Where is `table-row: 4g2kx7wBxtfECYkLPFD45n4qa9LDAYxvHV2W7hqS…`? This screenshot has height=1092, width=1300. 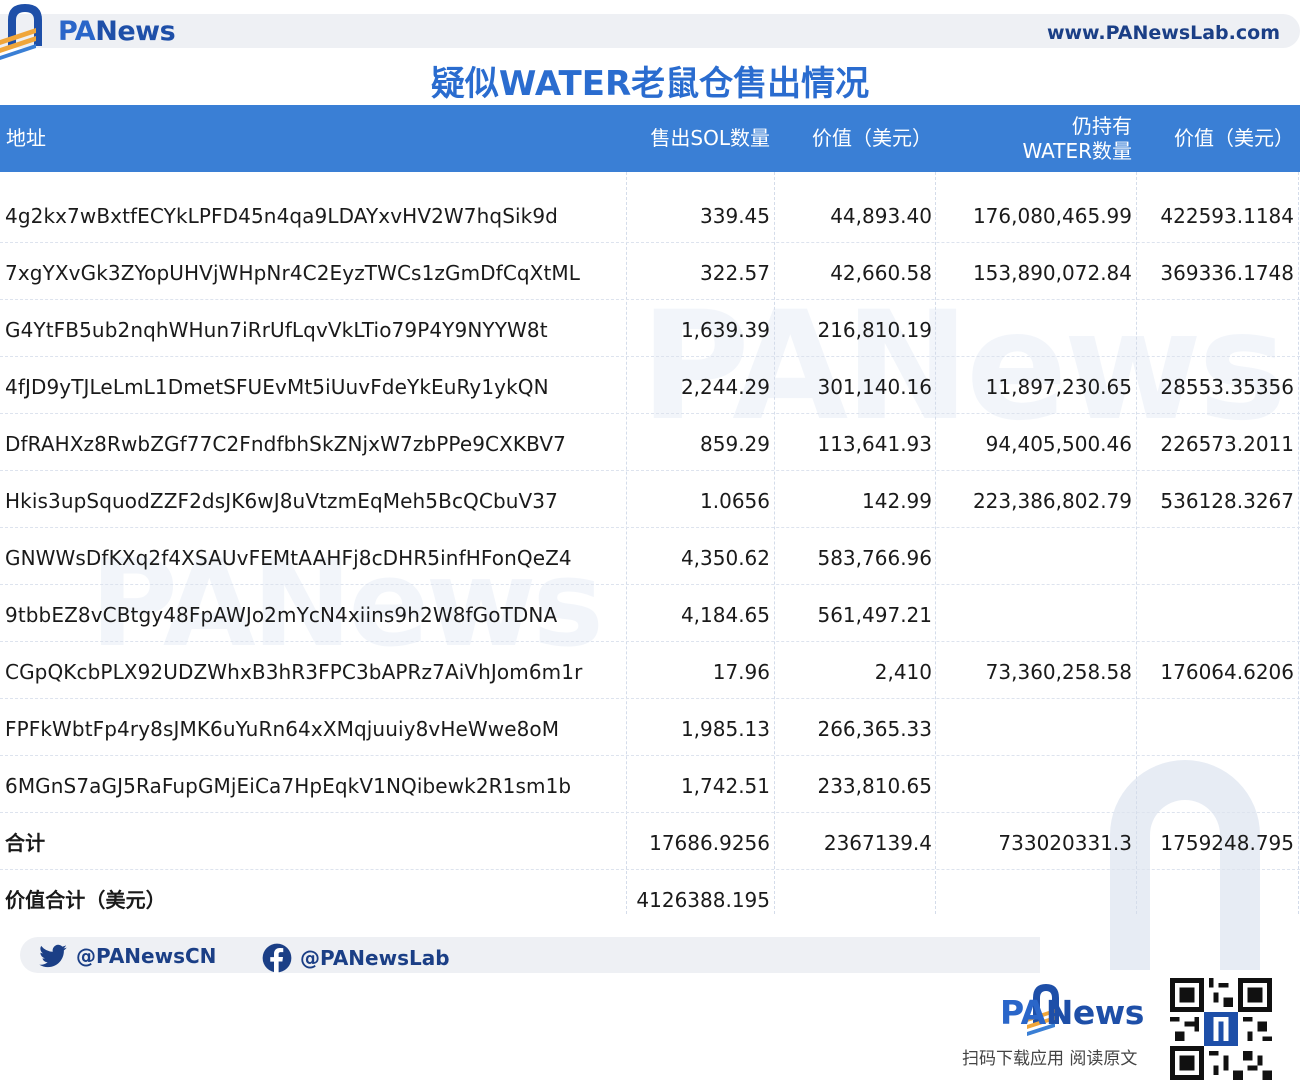 table-row: 4g2kx7wBxtfECYkLPFD45n4qa9LDAYxvHV2W7hqS… is located at coordinates (650, 214).